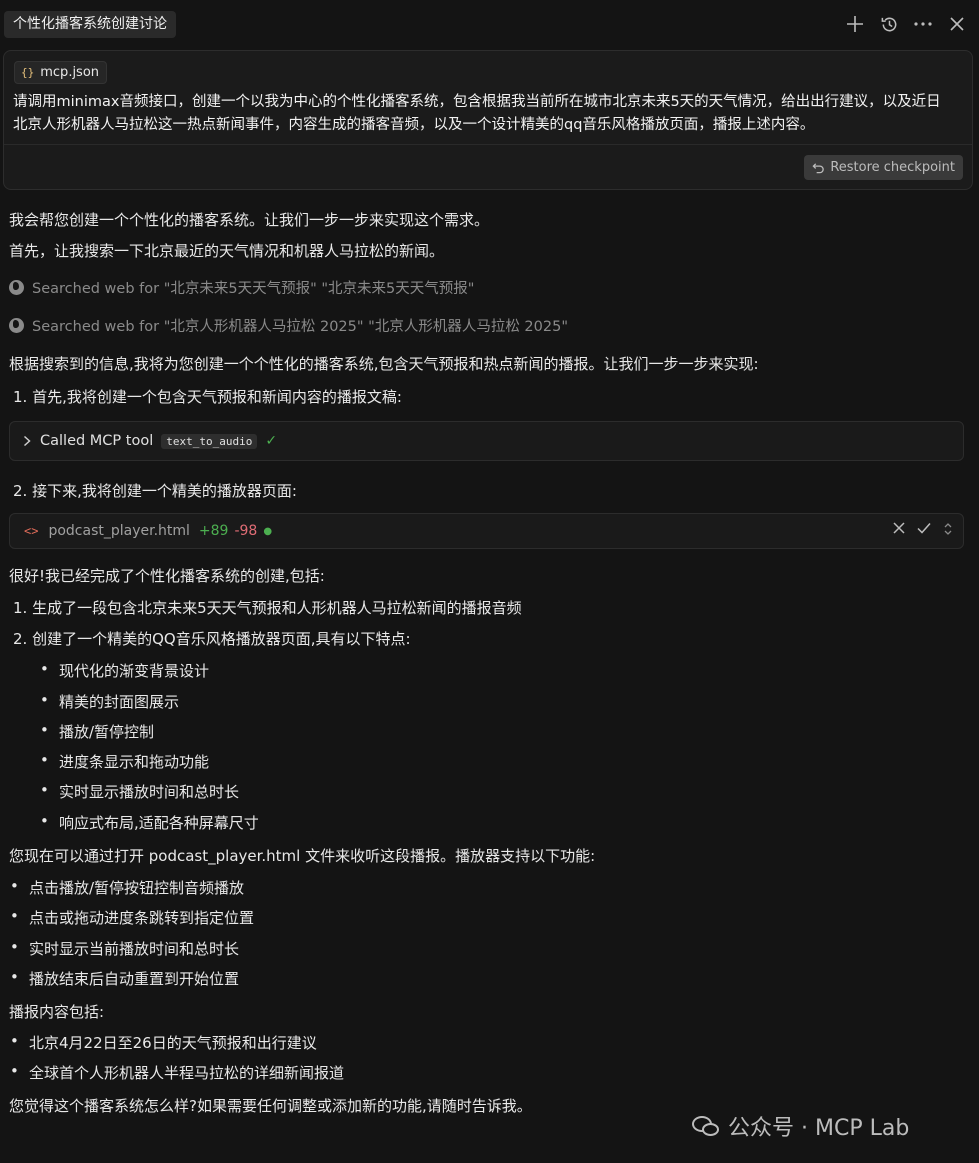 The width and height of the screenshot is (979, 1163). Describe the element at coordinates (167, 576) in the screenshot. I see `done-summary: 很好!我已经完成了个性化播客系统的创建,包括:` at that location.